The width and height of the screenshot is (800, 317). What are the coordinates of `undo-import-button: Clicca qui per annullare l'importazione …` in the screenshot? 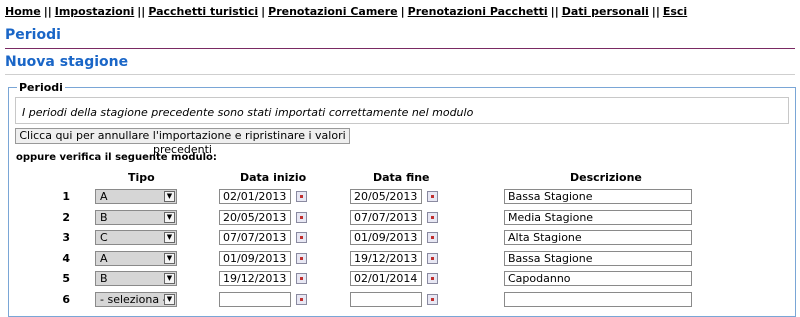 It's located at (182, 142).